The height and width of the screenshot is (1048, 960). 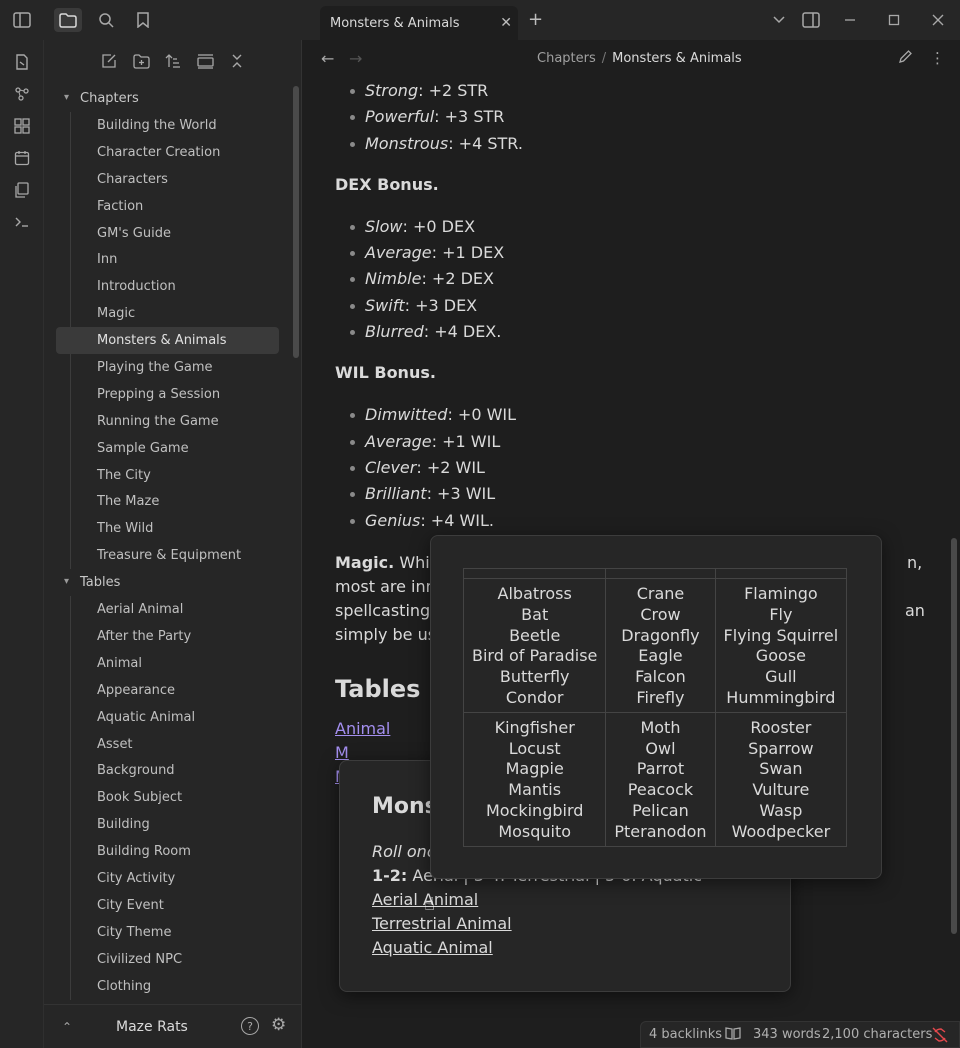 I want to click on new-folder-icon, so click(x=141, y=61).